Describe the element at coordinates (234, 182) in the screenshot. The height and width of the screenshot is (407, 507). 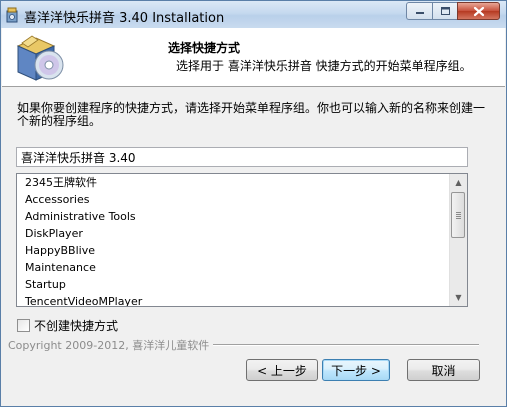
I see `list-item: 2345王牌软件` at that location.